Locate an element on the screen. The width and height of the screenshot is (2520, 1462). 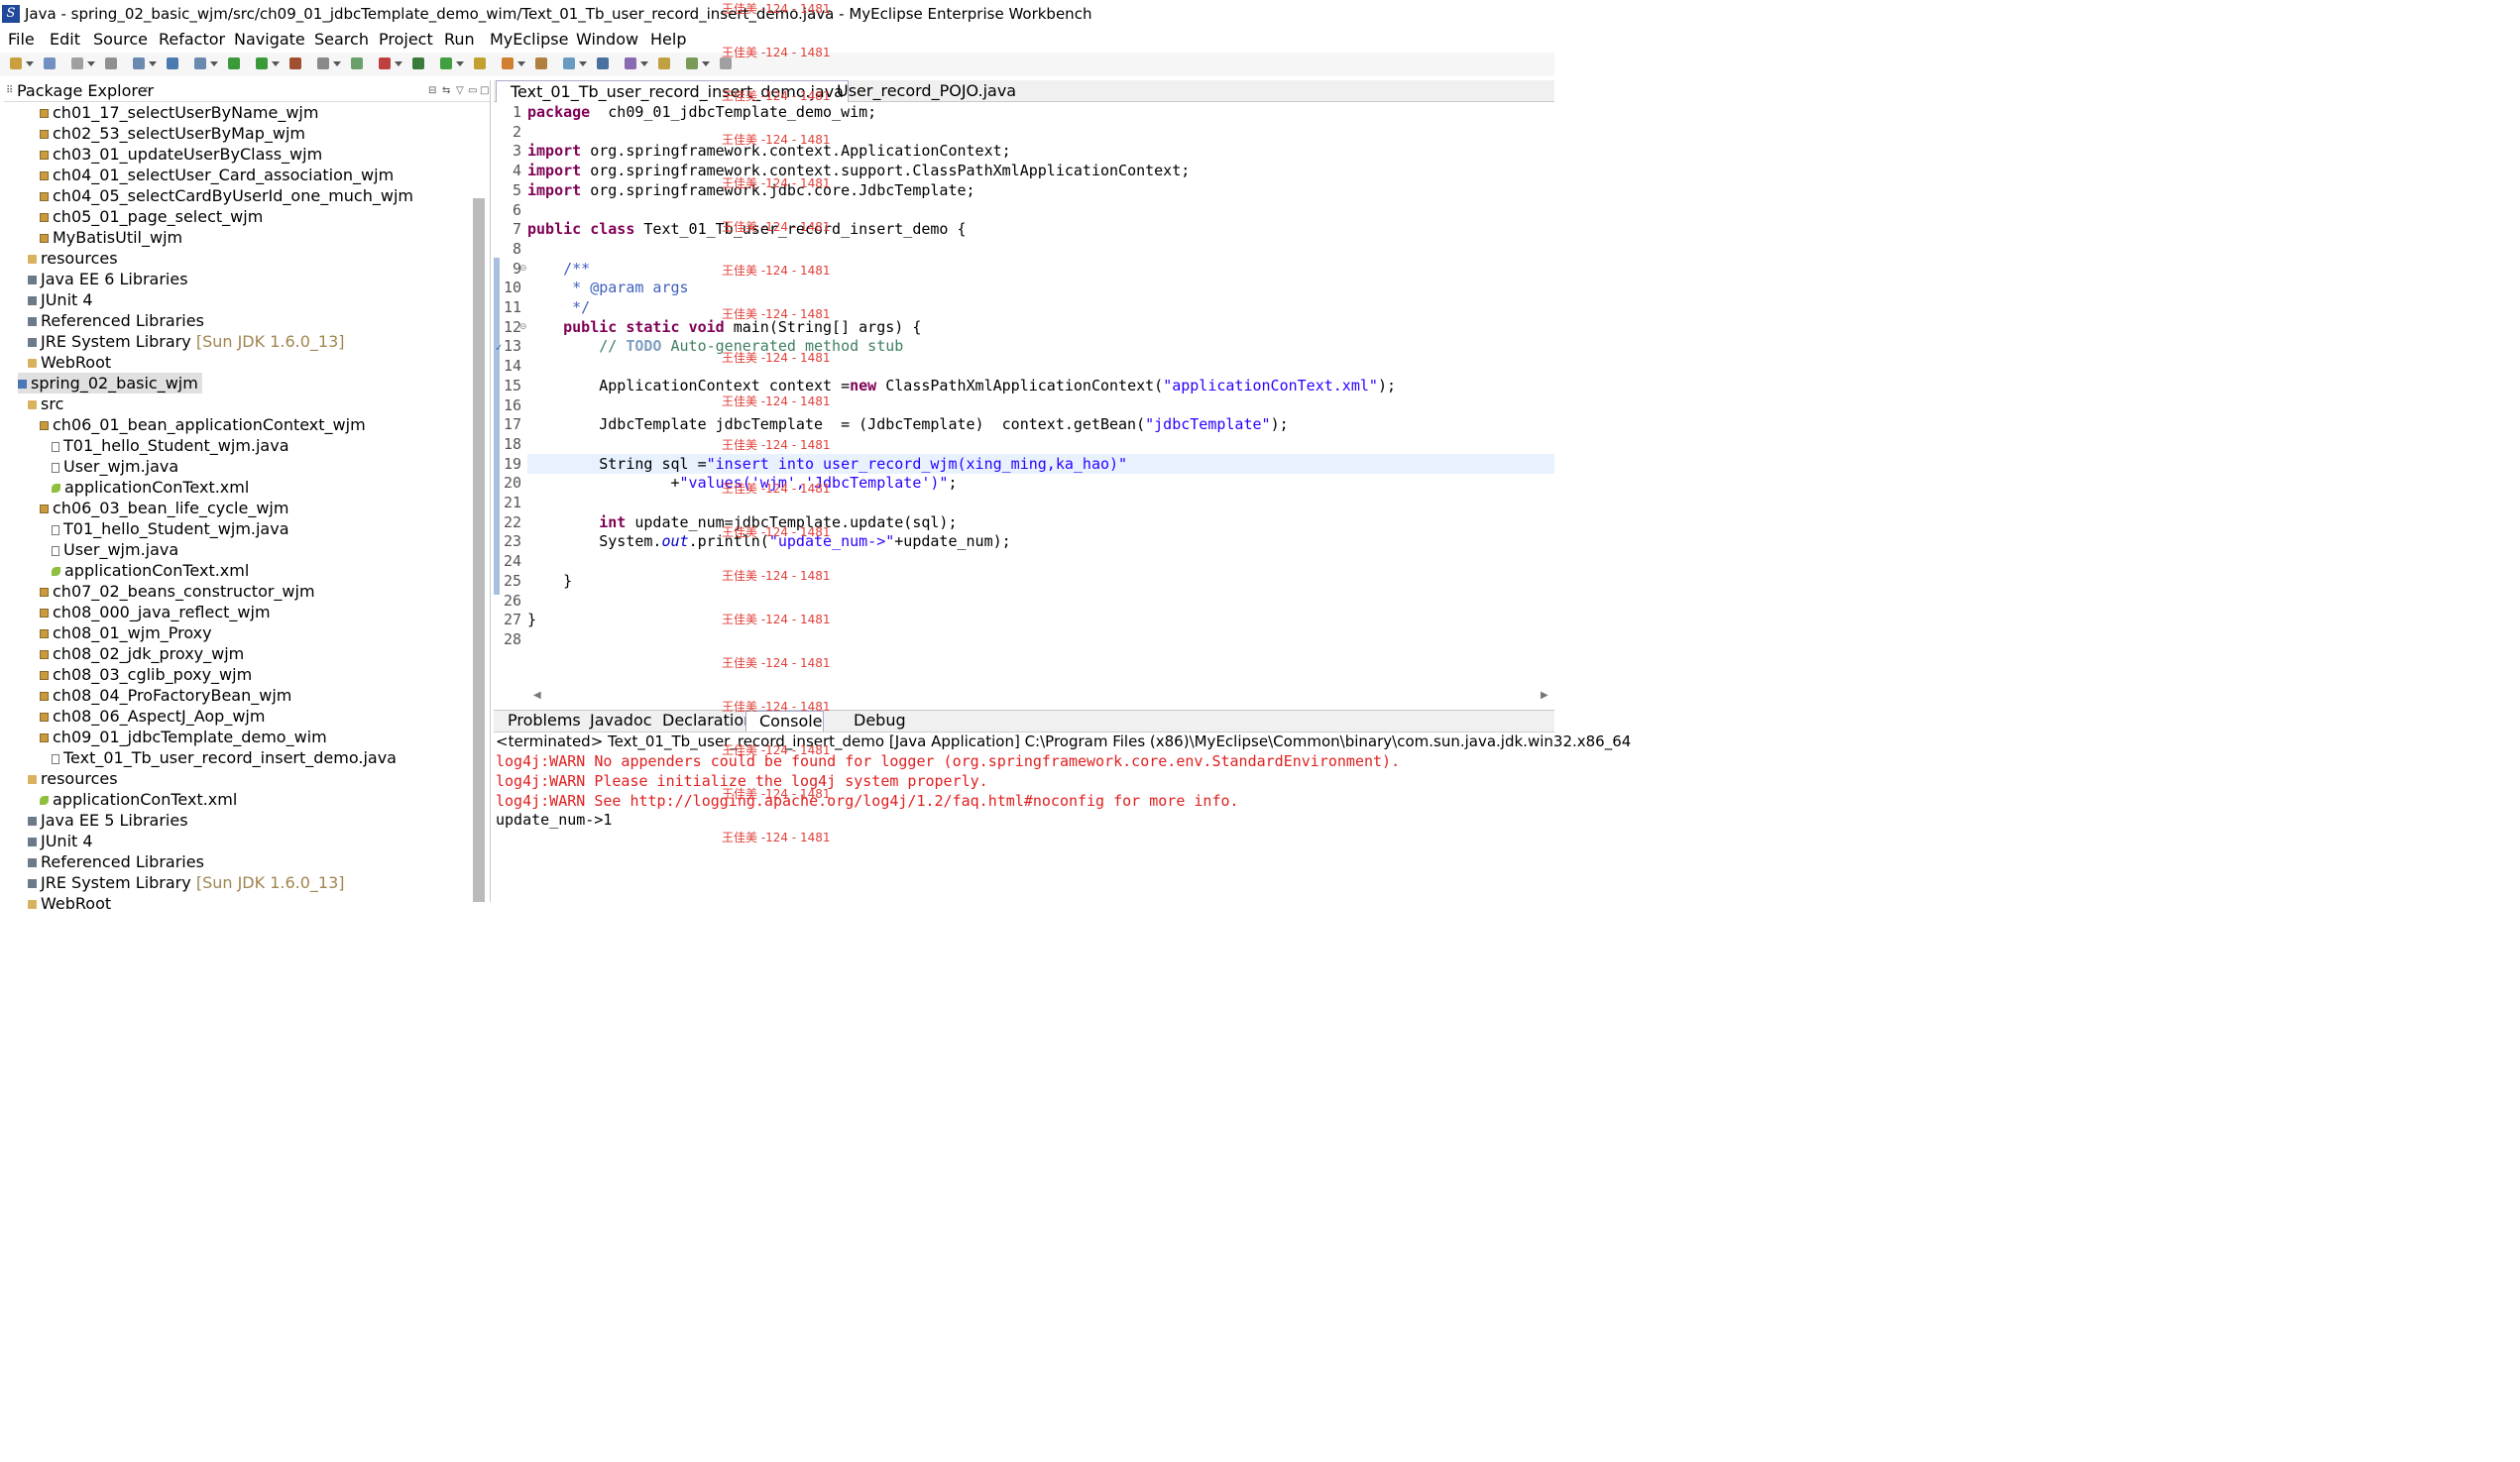
code-line: package ch09_01_jdbcTemplate_demo_wim; is located at coordinates (701, 112).